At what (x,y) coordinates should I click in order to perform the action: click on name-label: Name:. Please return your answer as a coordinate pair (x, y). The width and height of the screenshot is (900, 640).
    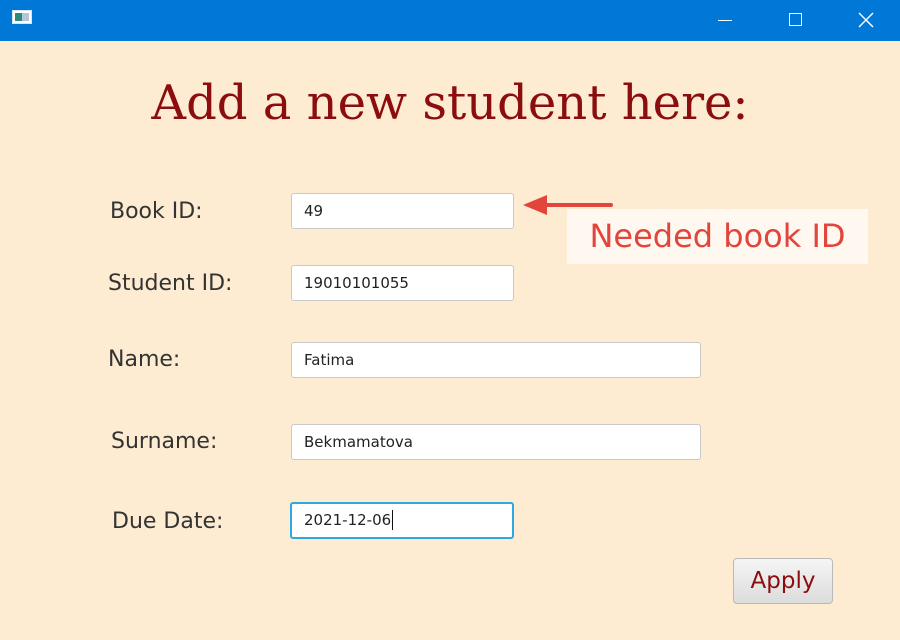
    Looking at the image, I should click on (144, 359).